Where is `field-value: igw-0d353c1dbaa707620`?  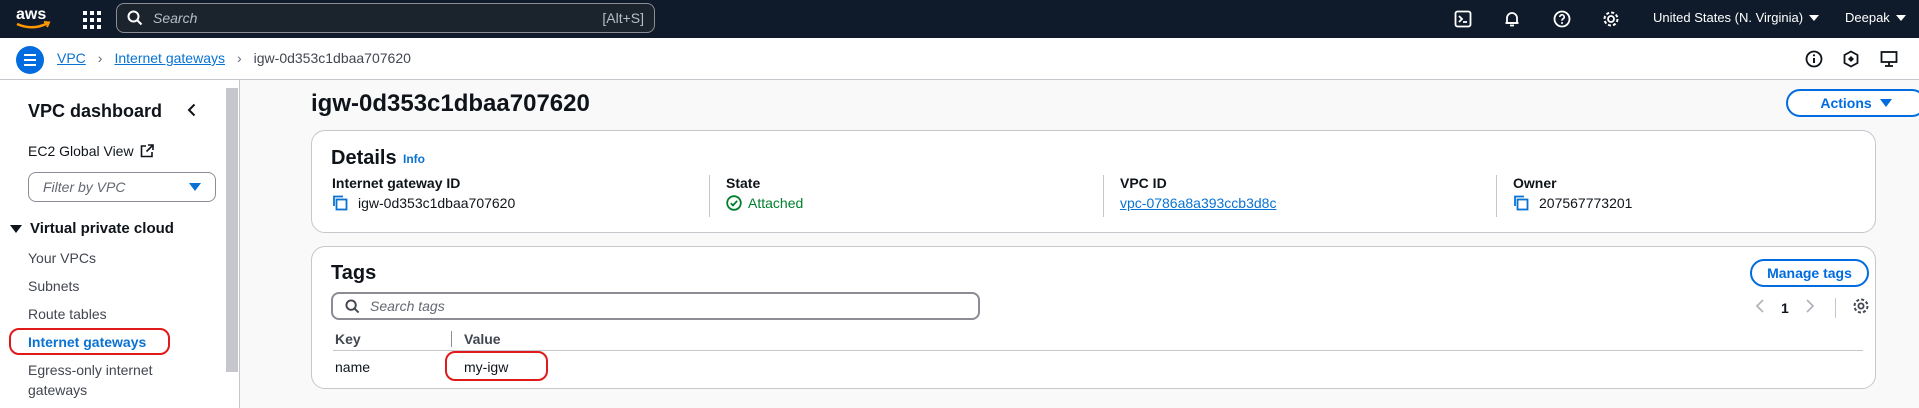 field-value: igw-0d353c1dbaa707620 is located at coordinates (522, 203).